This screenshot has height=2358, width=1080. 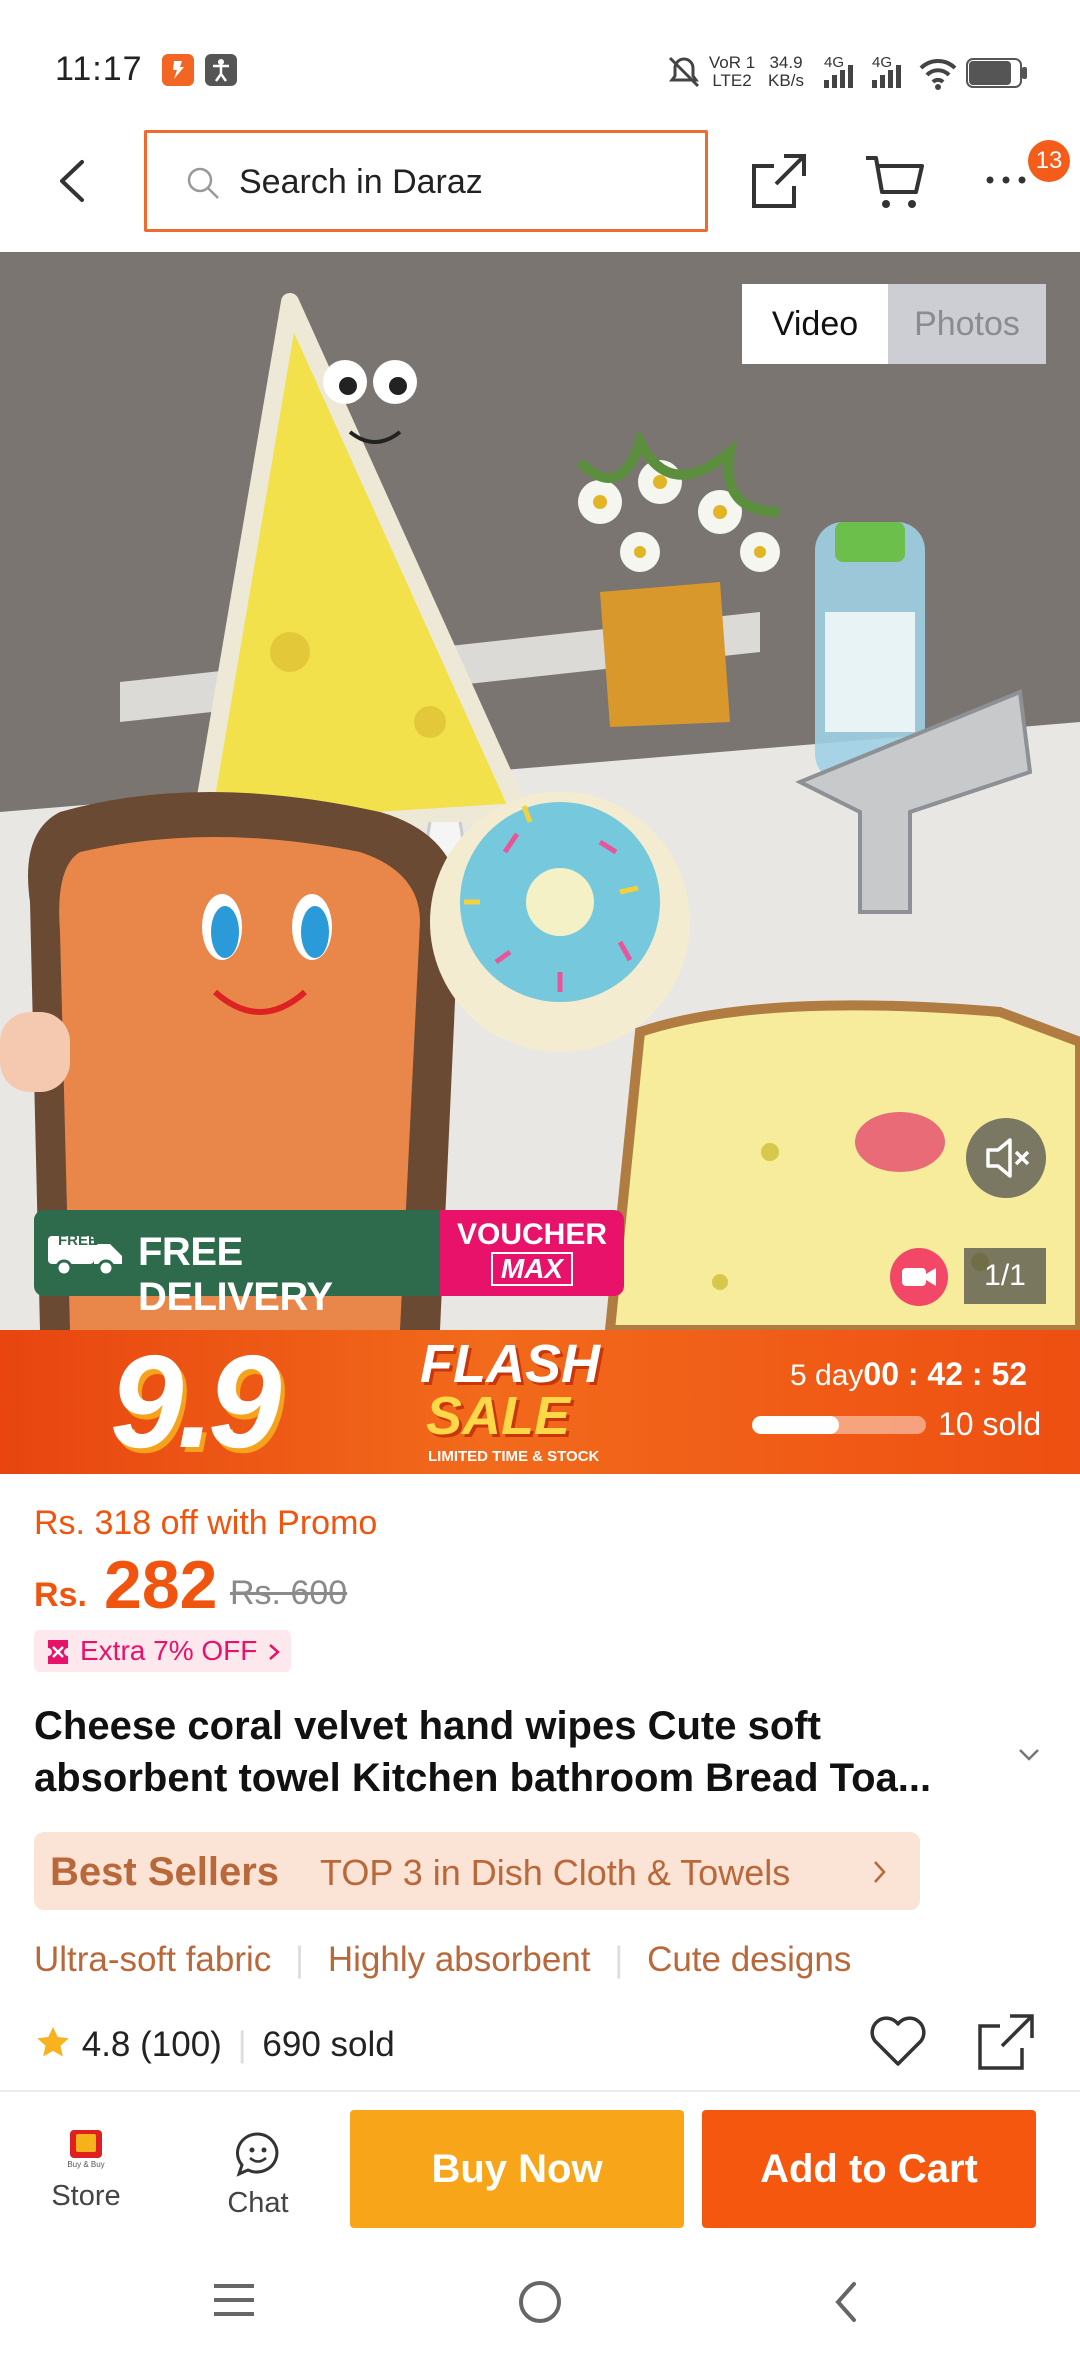 I want to click on voucher-max-badge: VOUCHER MAX, so click(x=532, y=1253).